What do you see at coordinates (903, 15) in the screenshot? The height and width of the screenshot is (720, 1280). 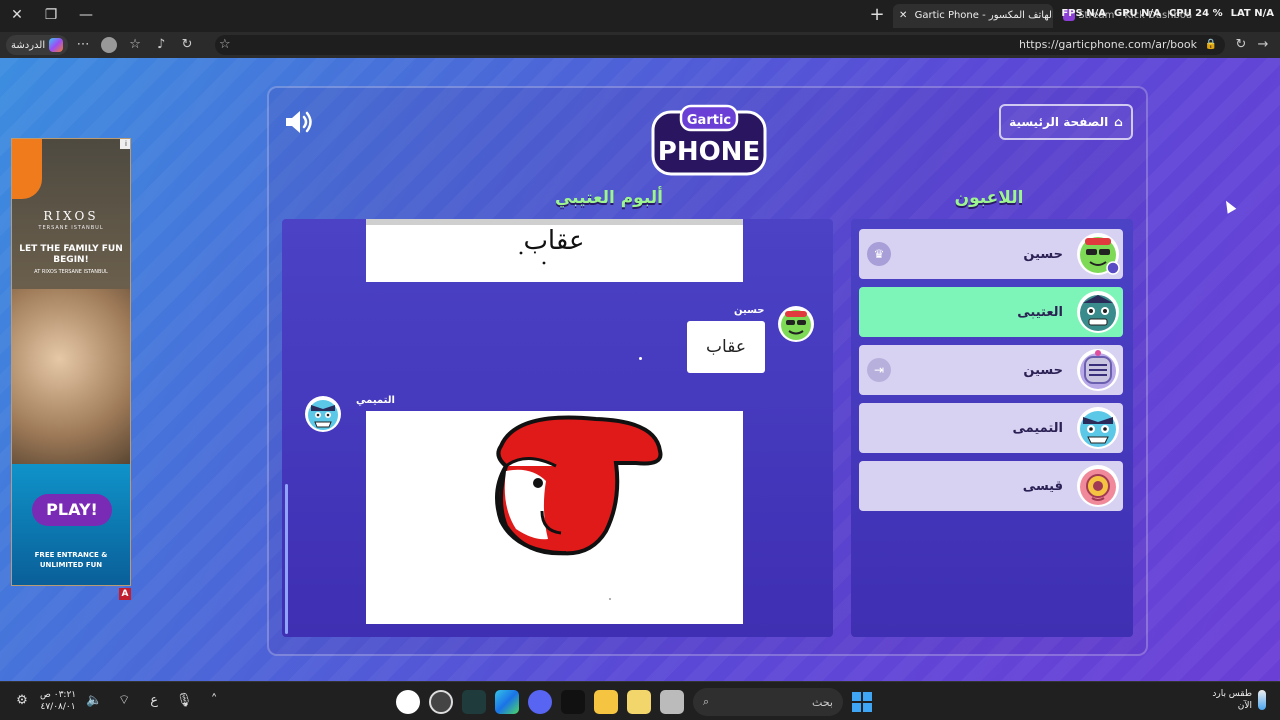 I see `tab-close-icon: ✕` at bounding box center [903, 15].